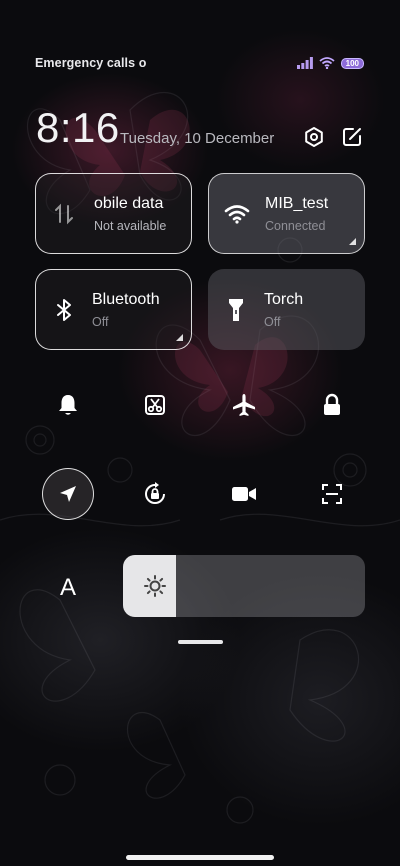 The height and width of the screenshot is (866, 400). I want to click on mobile-data-label: obile data, so click(129, 203).